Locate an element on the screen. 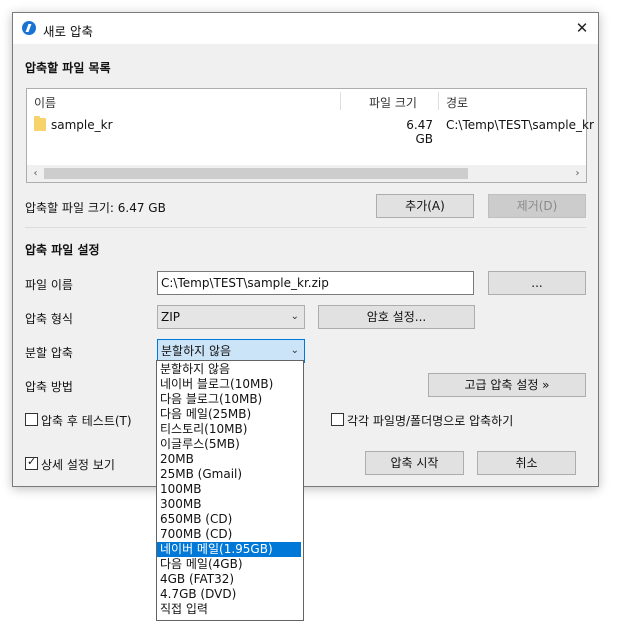 The height and width of the screenshot is (631, 622). total-size-label: 압축할 파일 크기: 6.47 GB is located at coordinates (95, 208).